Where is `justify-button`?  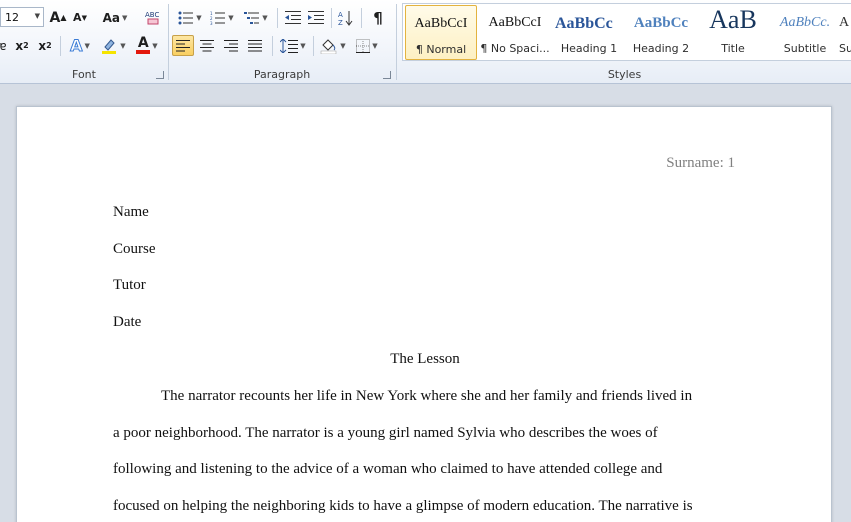
justify-button is located at coordinates (255, 45).